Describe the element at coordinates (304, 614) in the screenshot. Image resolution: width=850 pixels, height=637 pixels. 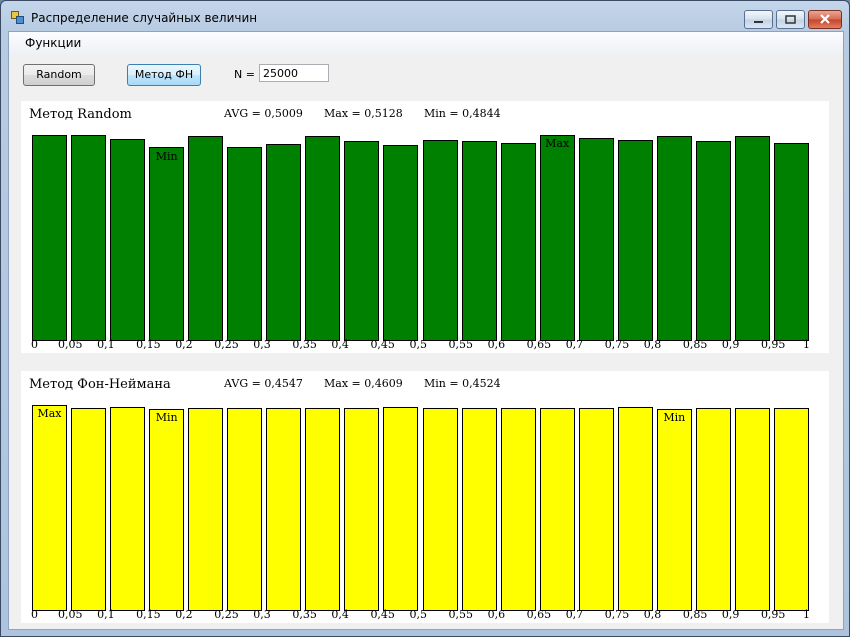
I see `x-tick-label: 0,35` at that location.